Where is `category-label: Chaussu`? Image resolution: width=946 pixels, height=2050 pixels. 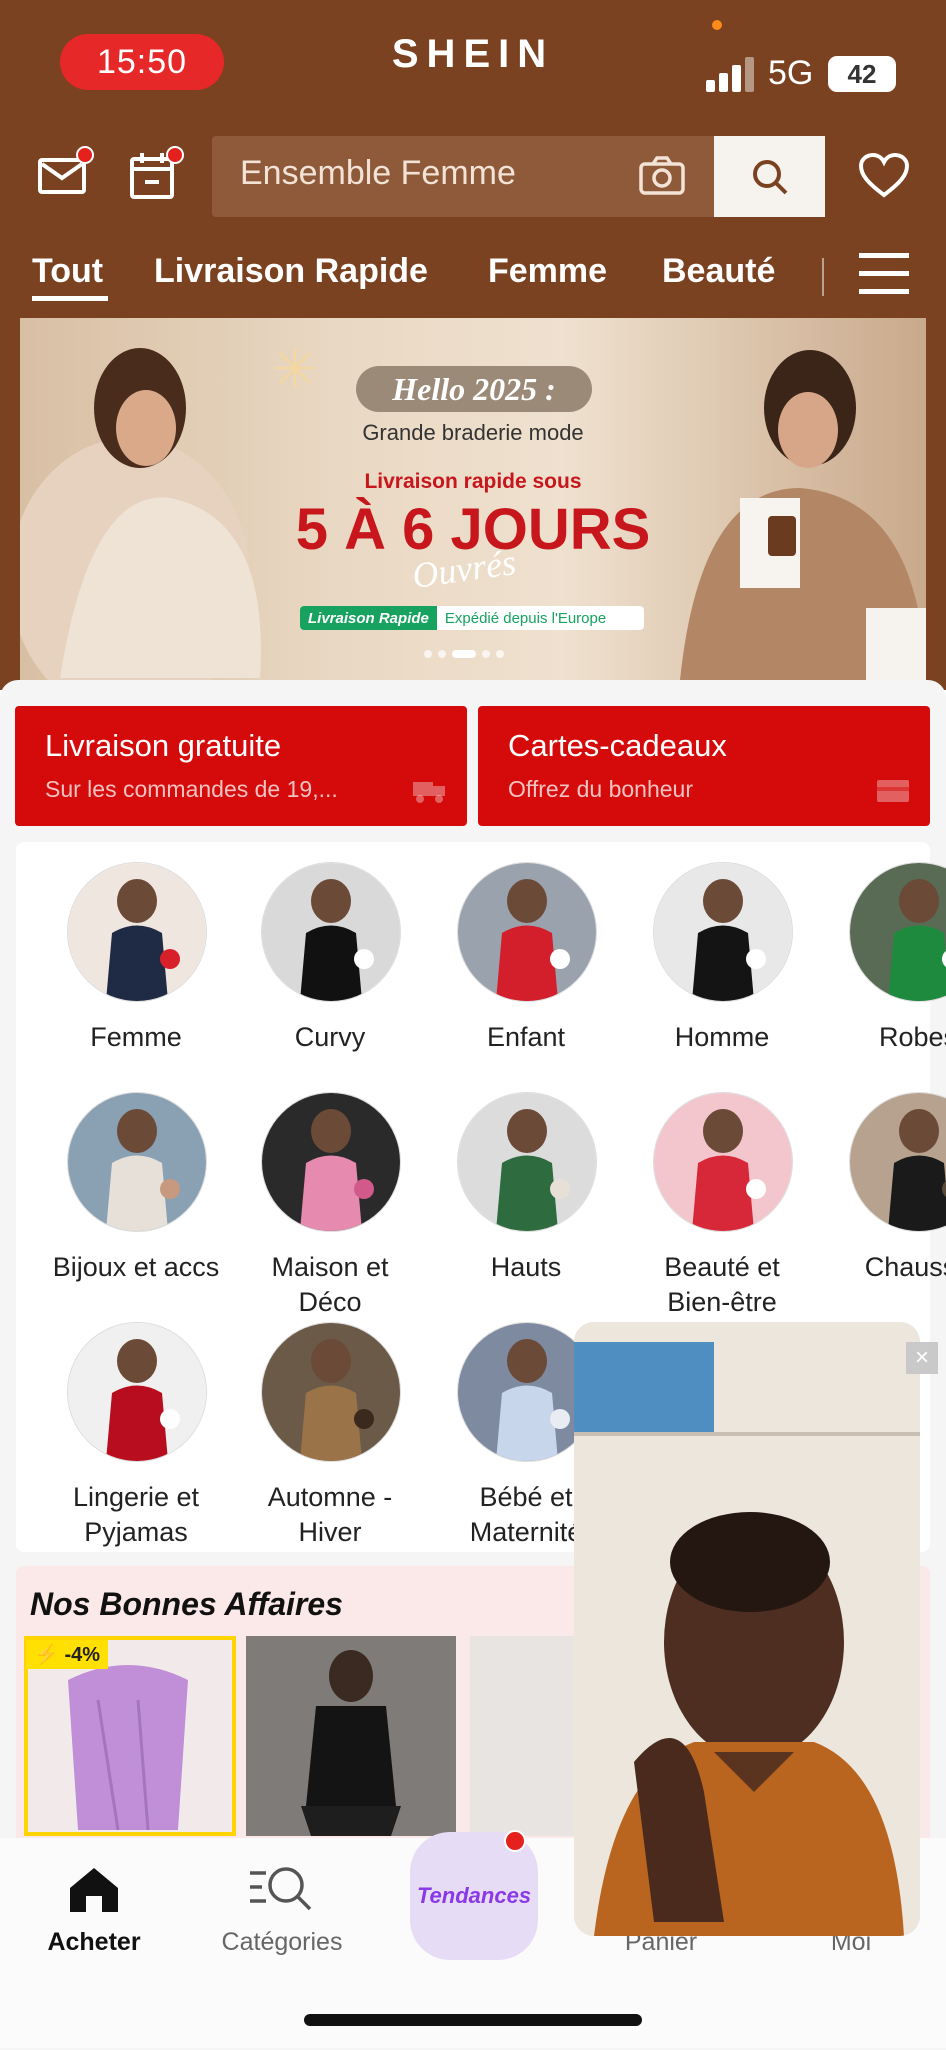
category-label: Chaussu is located at coordinates (905, 1267).